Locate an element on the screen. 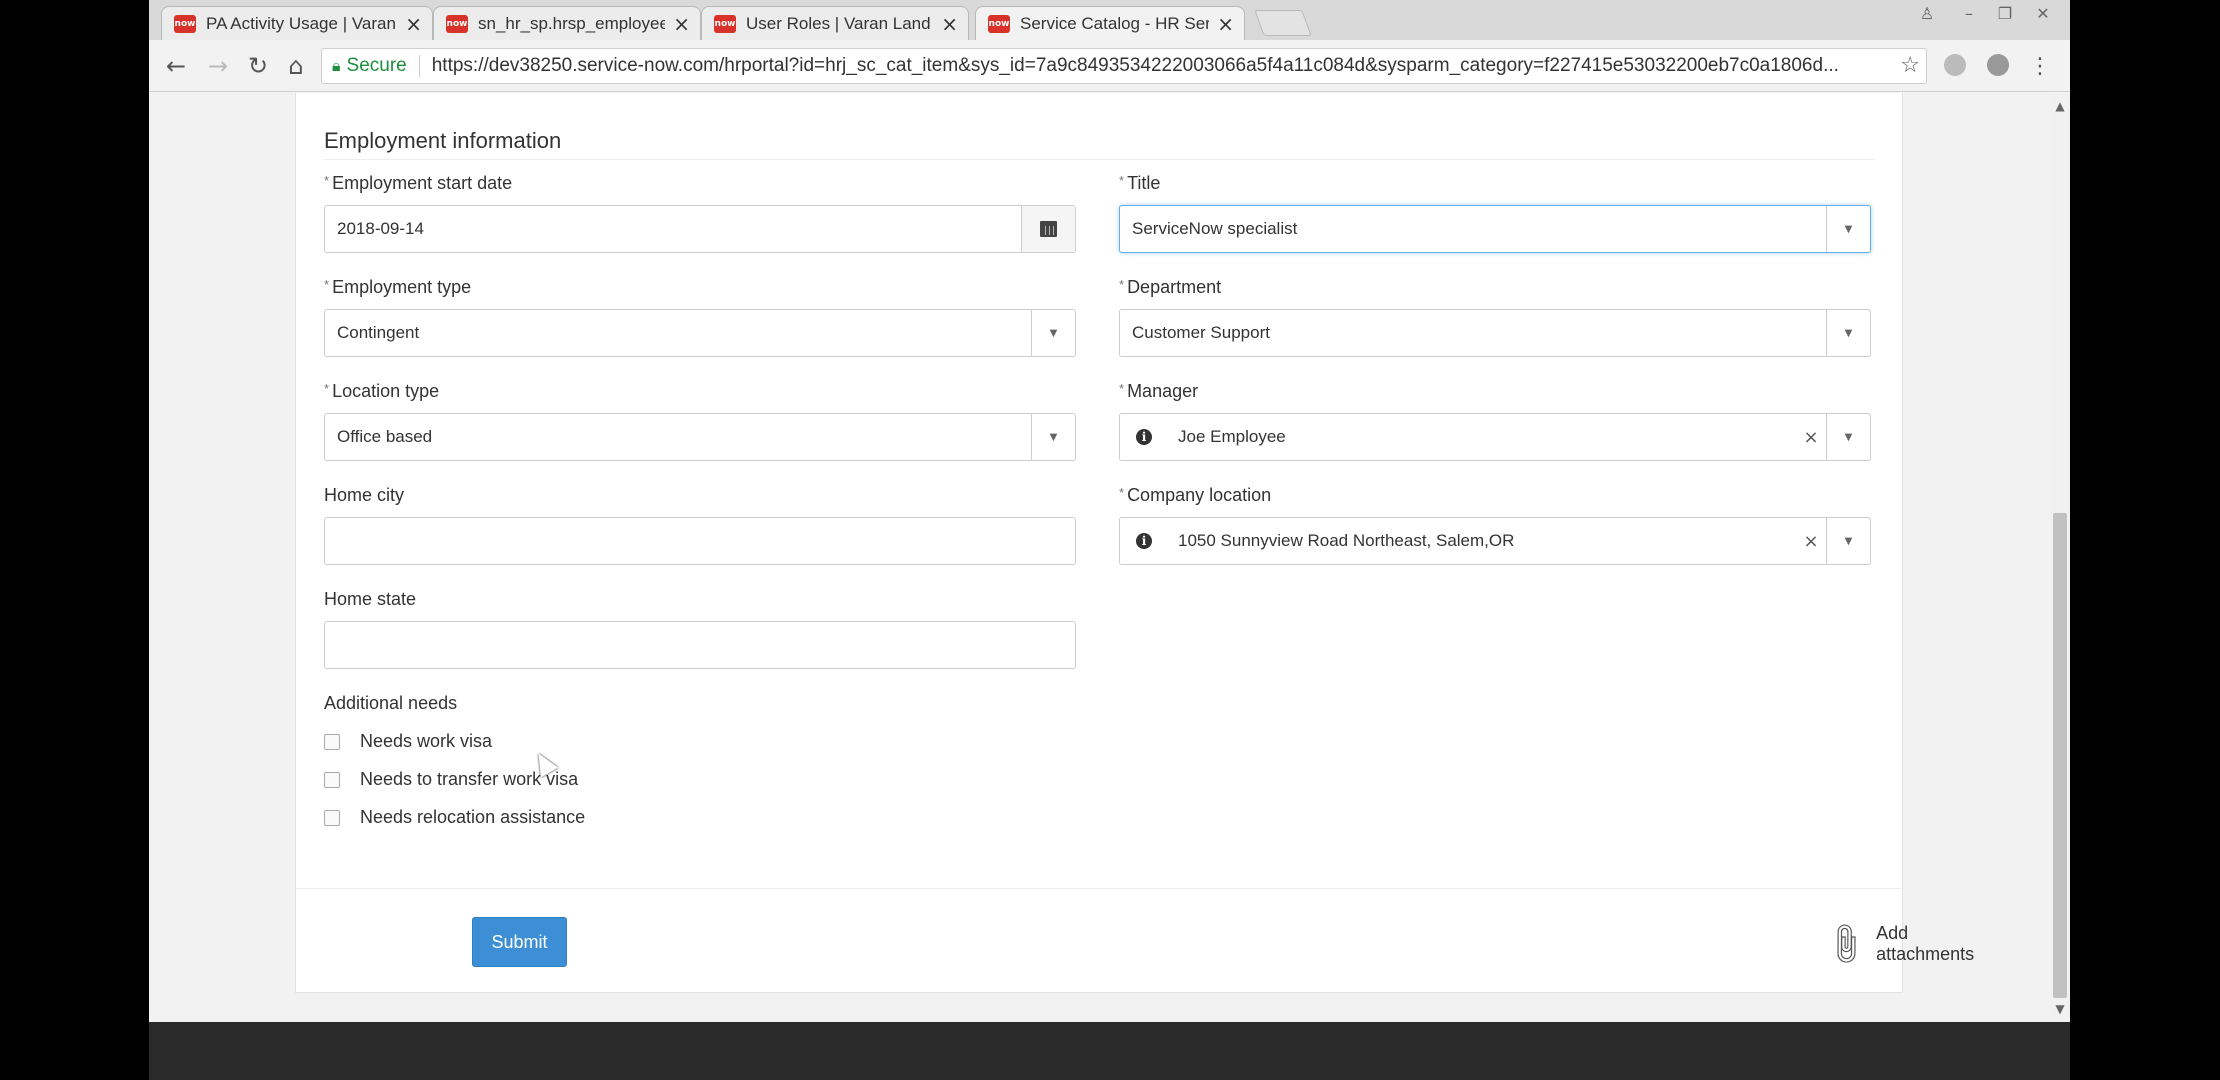 This screenshot has width=2220, height=1080. location-type-select: Office based ▼ is located at coordinates (700, 437).